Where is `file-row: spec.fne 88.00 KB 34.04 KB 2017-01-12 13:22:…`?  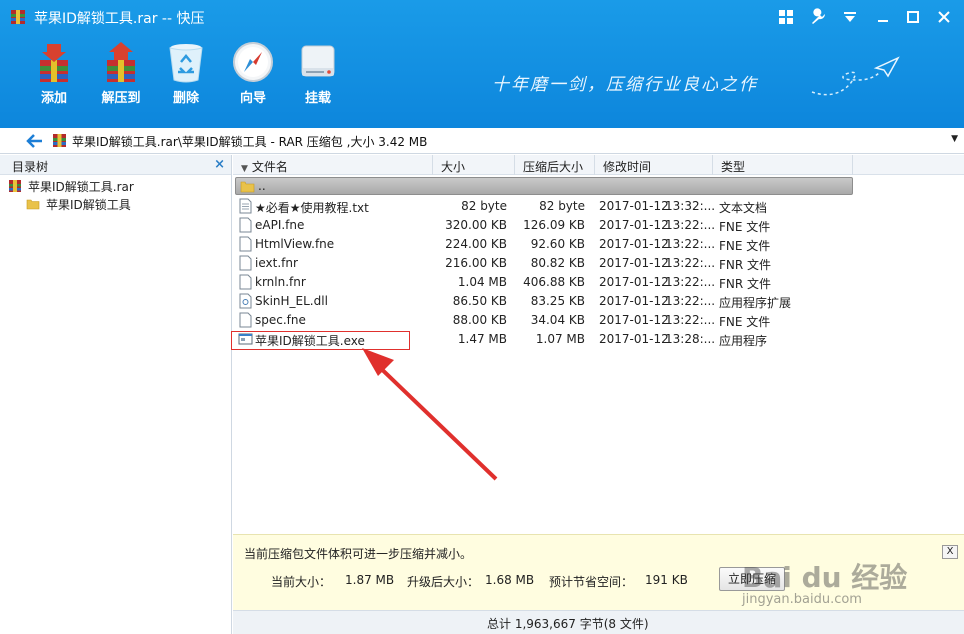 file-row: spec.fne 88.00 KB 34.04 KB 2017-01-12 13:22:… is located at coordinates (543, 320).